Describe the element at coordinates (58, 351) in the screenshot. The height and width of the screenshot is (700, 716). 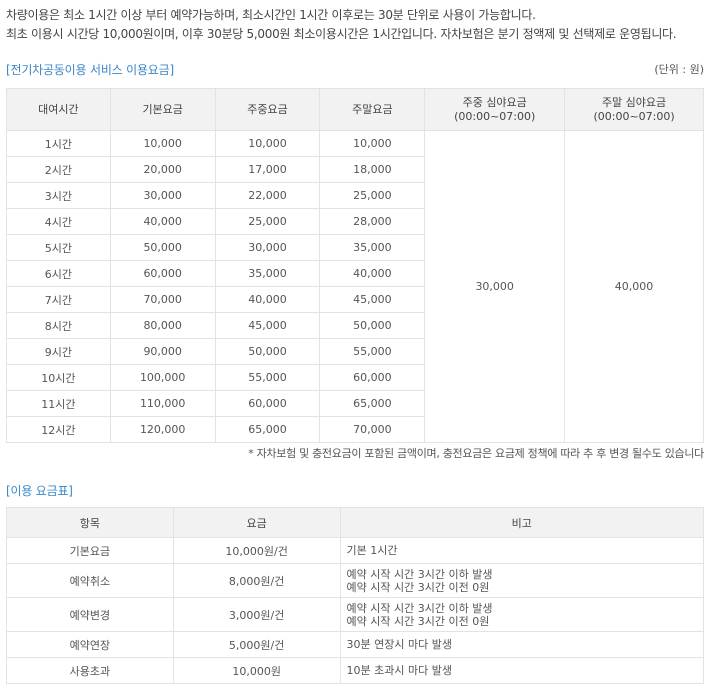
I see `fee-cell-duration: 9시간` at that location.